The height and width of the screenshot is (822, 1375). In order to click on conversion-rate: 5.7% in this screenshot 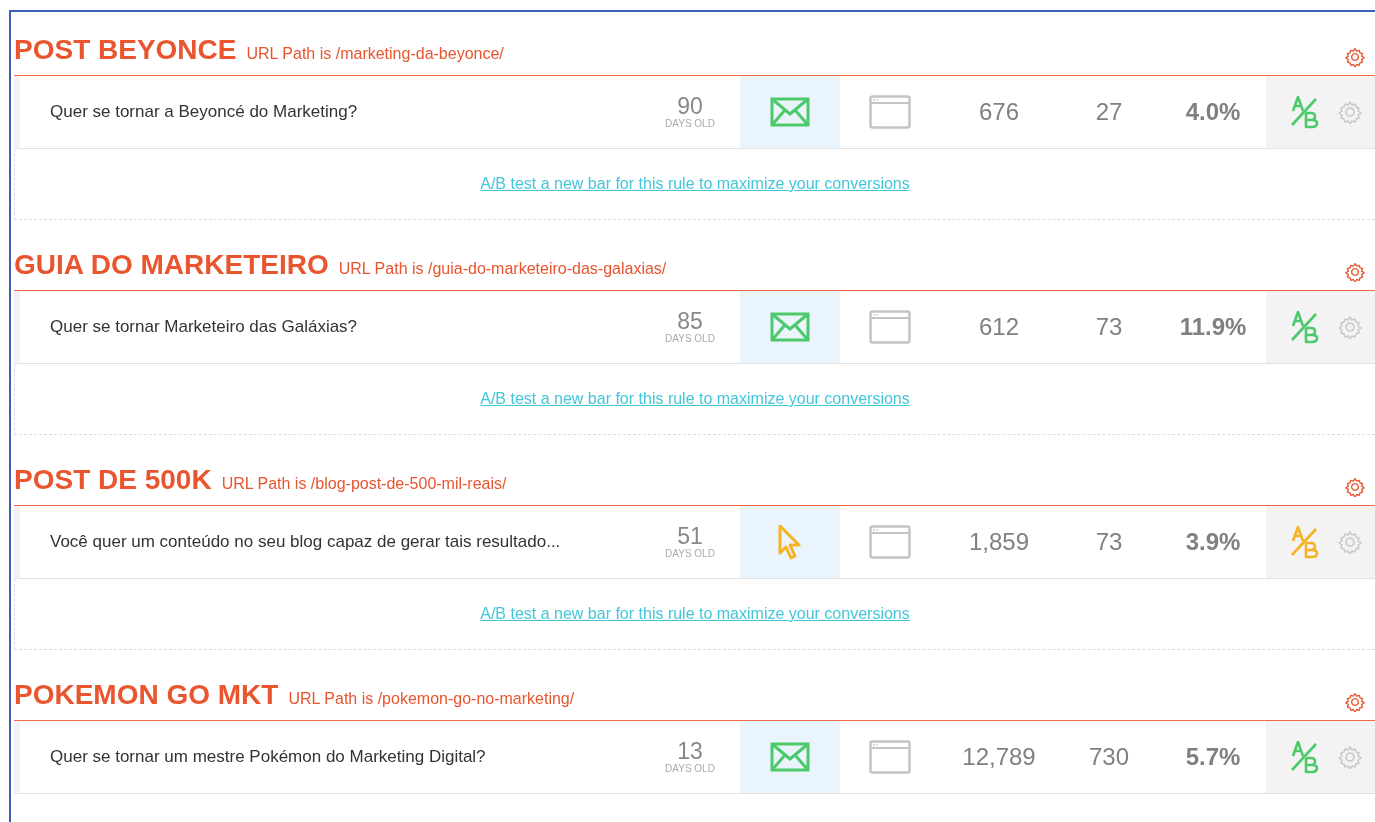, I will do `click(1213, 757)`.